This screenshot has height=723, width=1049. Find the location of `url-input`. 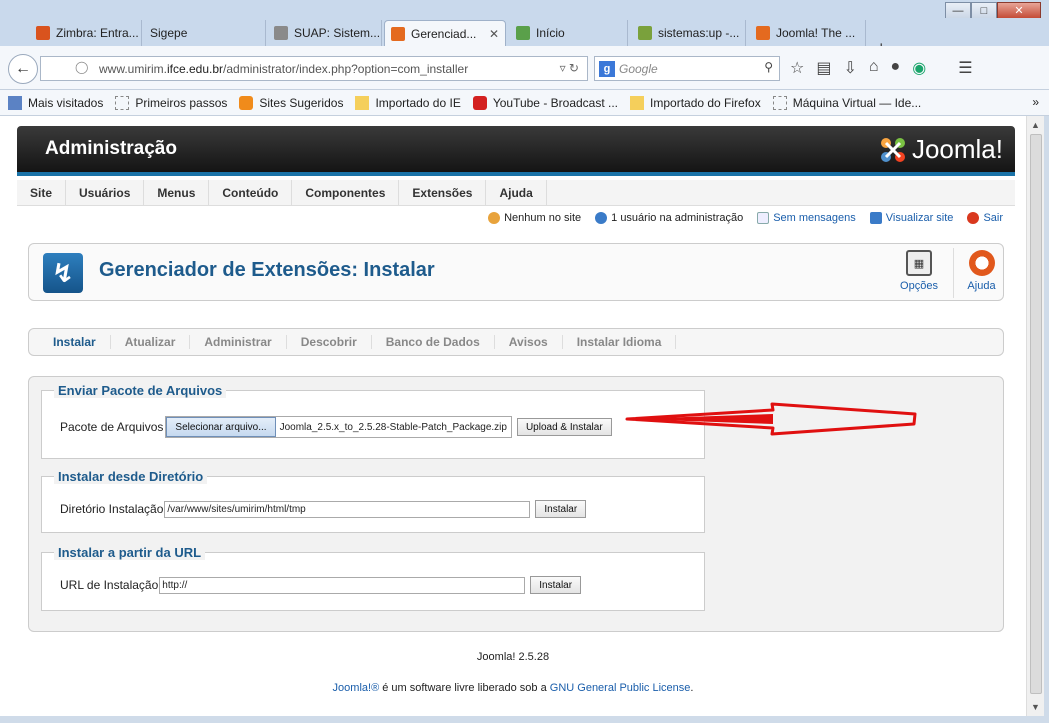

url-input is located at coordinates (342, 585).